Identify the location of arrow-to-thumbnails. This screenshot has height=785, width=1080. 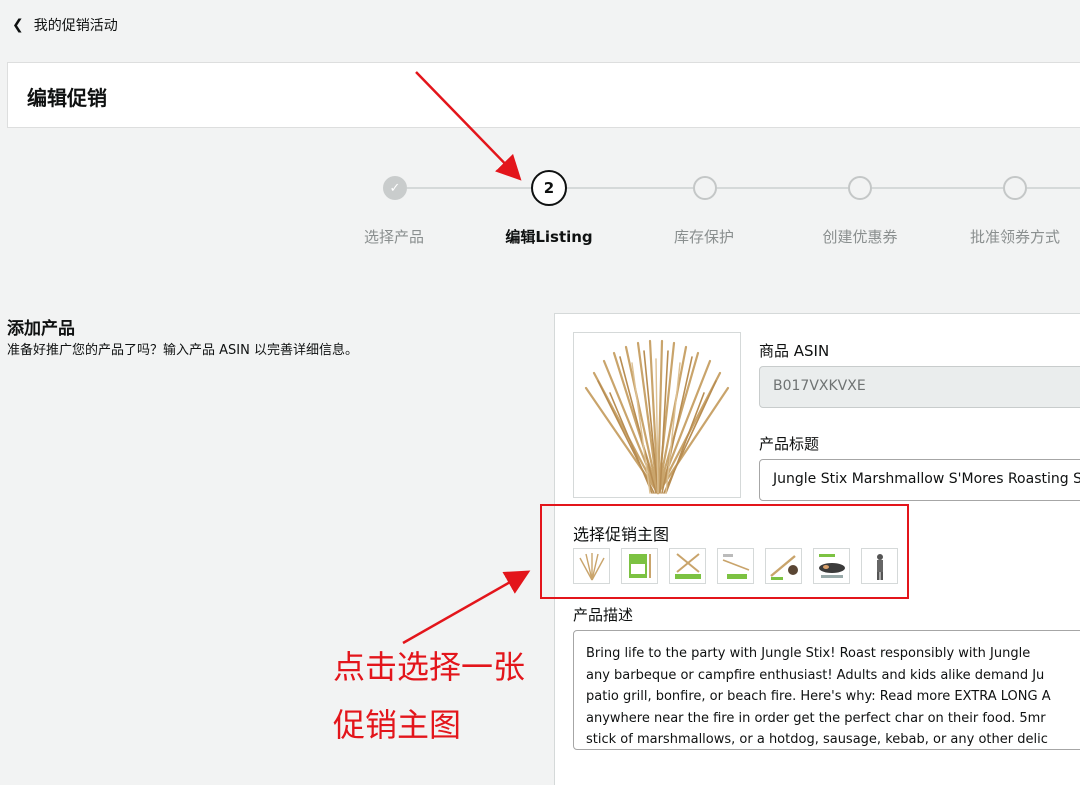
(466, 607).